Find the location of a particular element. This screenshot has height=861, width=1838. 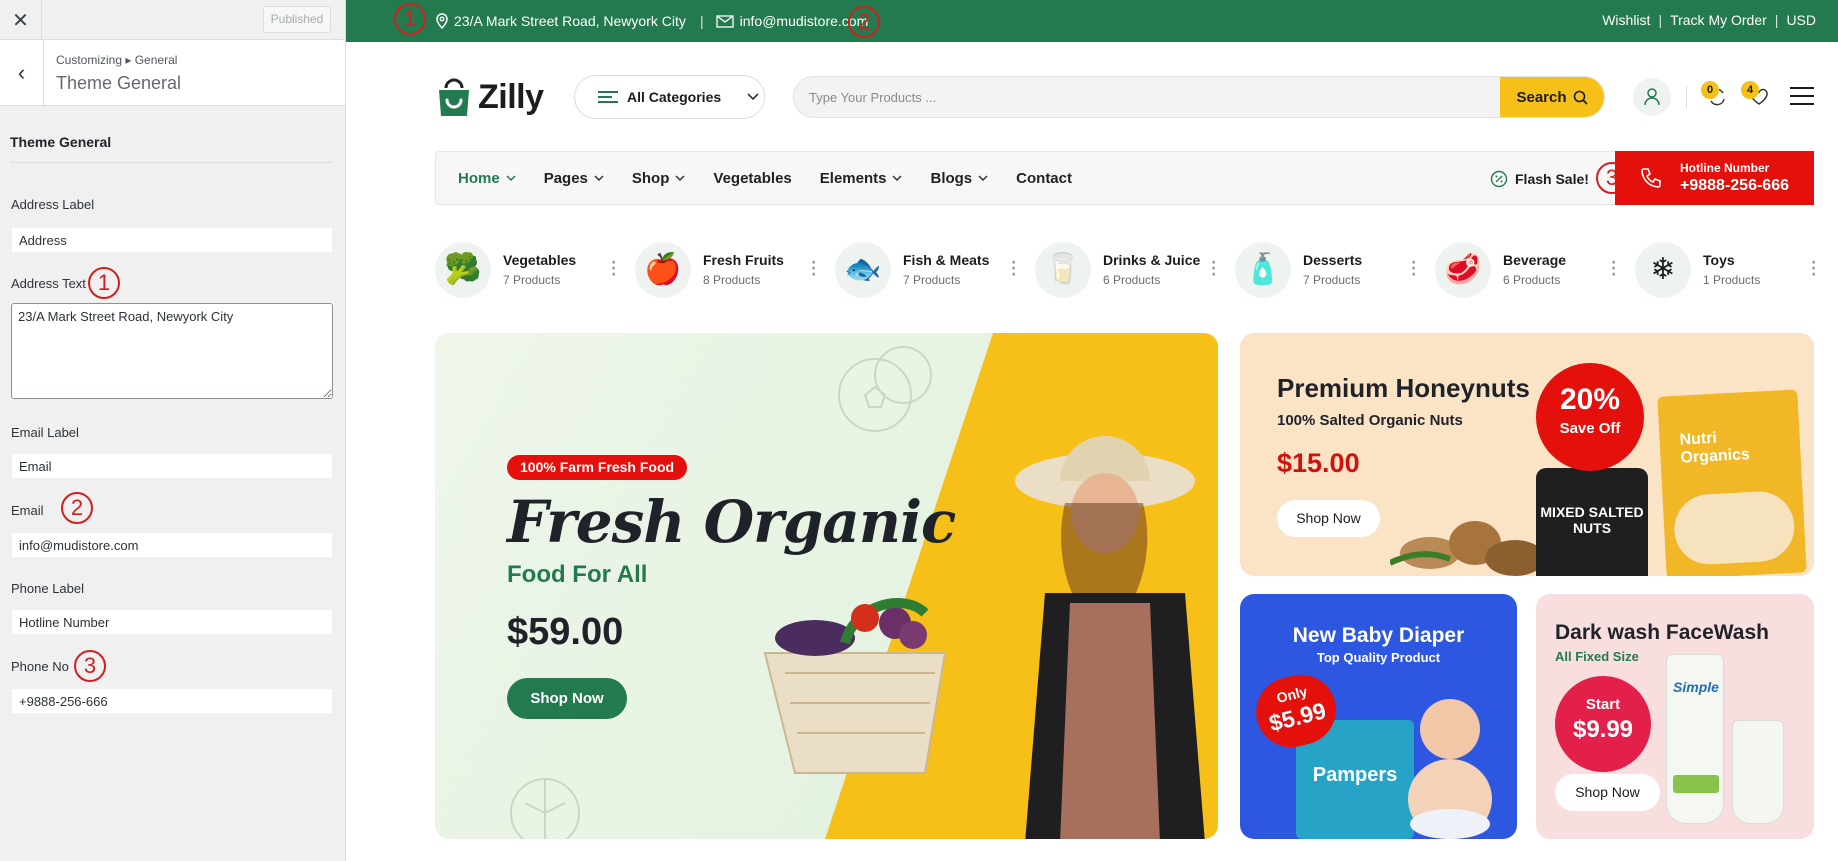

nav-item-vegetables: Vegetables is located at coordinates (752, 178).